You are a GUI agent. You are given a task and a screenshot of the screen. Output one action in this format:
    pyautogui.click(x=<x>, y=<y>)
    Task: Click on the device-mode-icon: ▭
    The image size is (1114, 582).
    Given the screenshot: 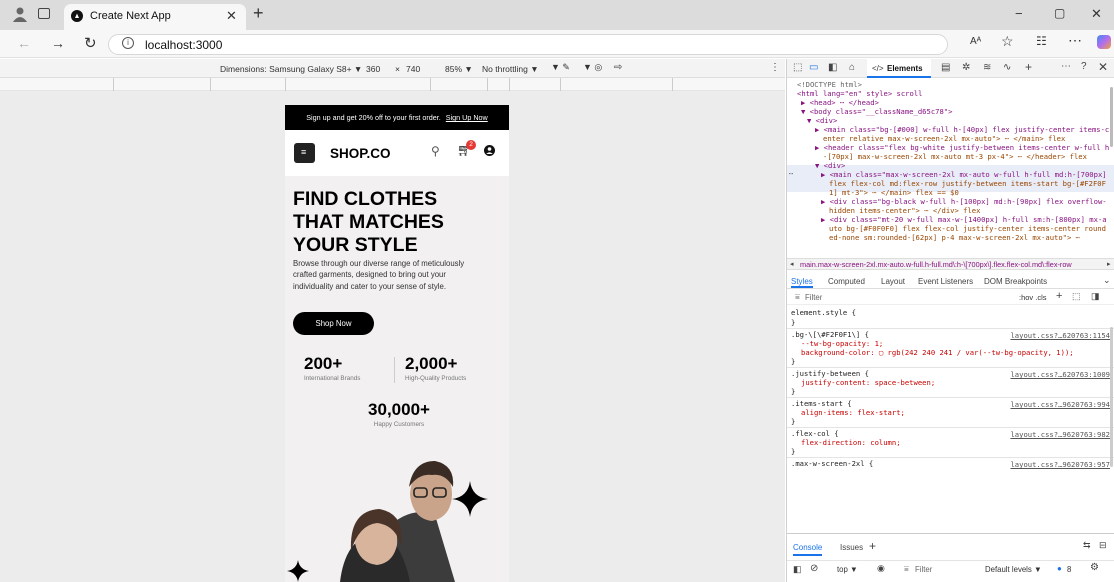 What is the action you would take?
    pyautogui.click(x=813, y=67)
    